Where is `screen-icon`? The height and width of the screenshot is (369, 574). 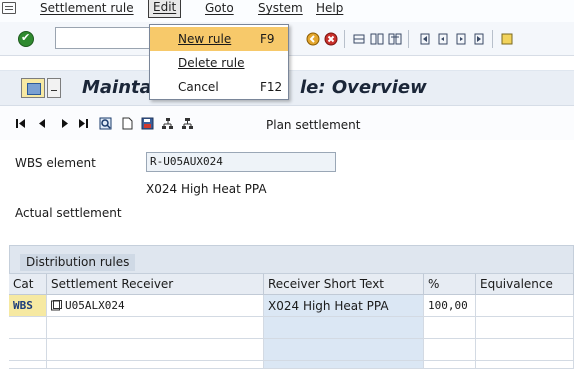 screen-icon is located at coordinates (33, 88).